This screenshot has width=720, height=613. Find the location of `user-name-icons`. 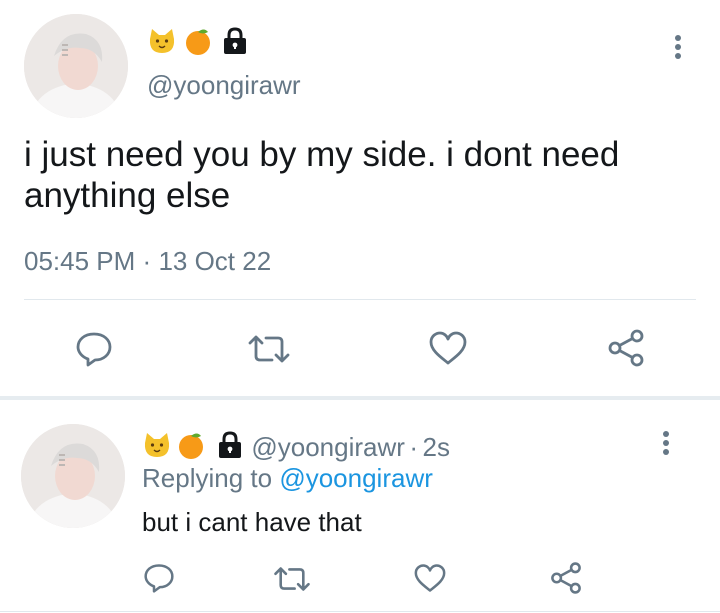

user-name-icons is located at coordinates (197, 41).